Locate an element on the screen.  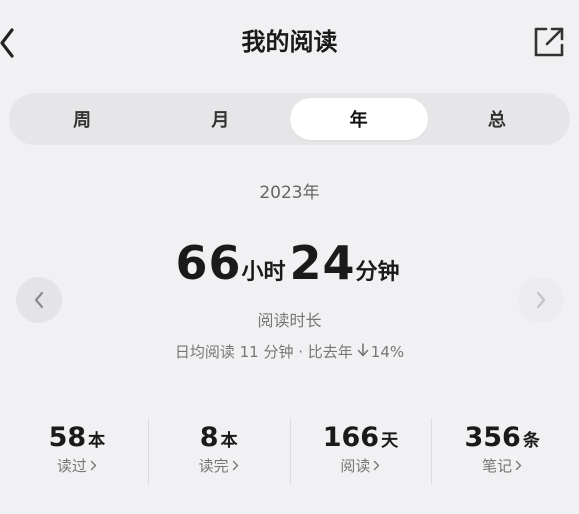
stat-link-notes: 笔记 is located at coordinates (502, 465).